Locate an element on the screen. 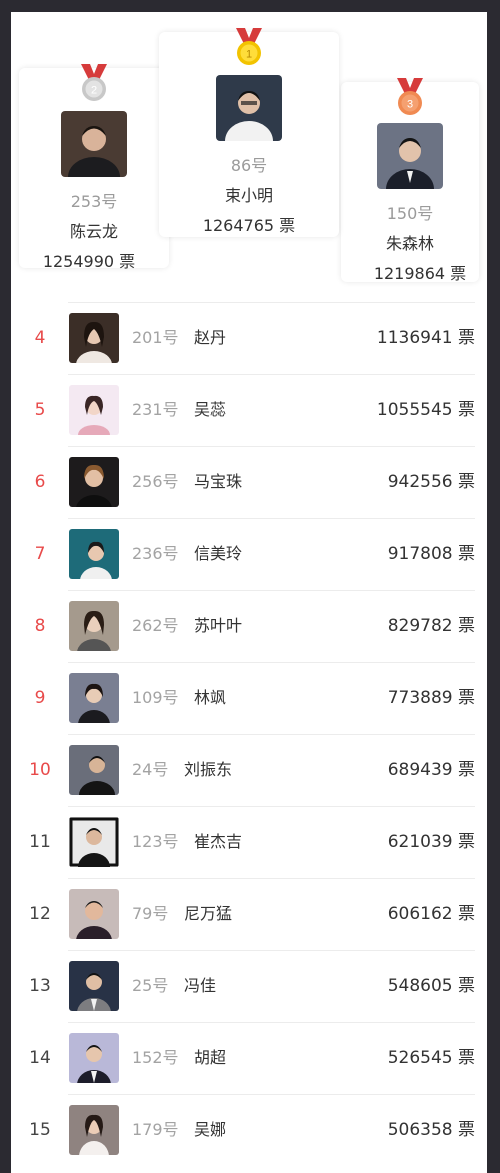  contestant-name: 胡超 is located at coordinates (210, 1057).